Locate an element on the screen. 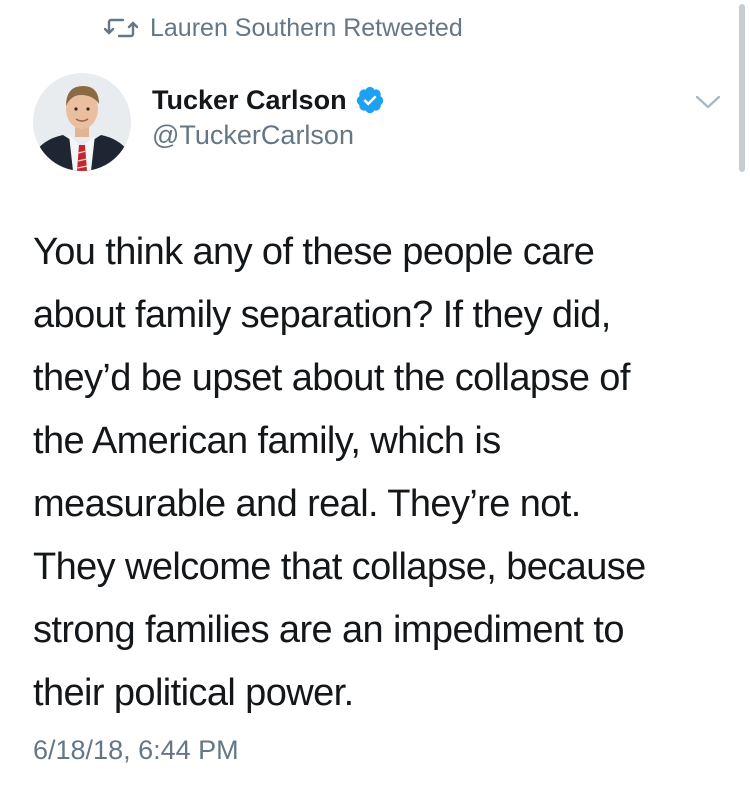 This screenshot has width=750, height=787. tweet-text-line: their political power. is located at coordinates (193, 693).